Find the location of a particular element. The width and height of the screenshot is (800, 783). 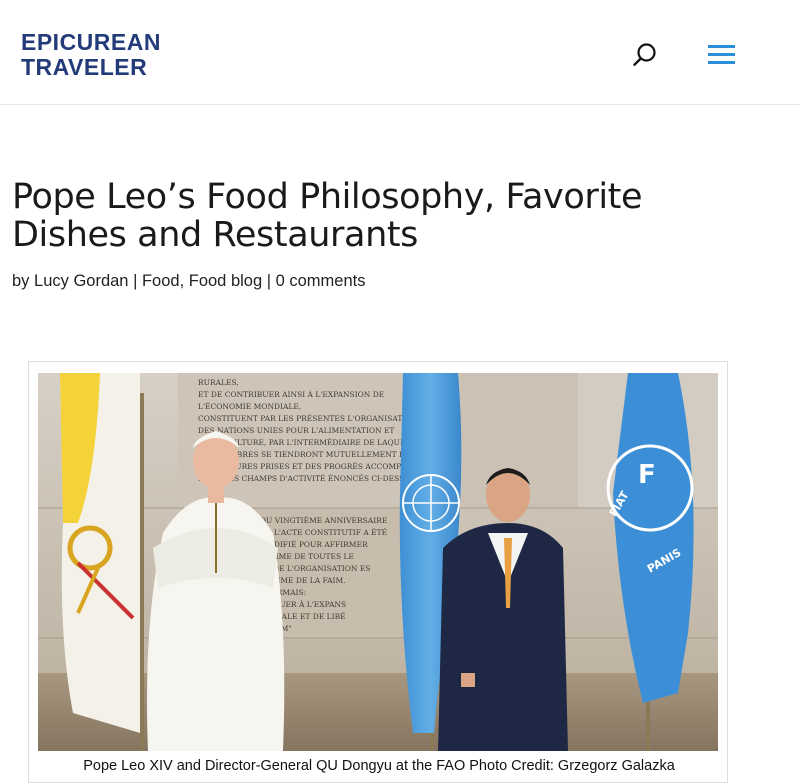

site-header: EPICUREAN TRAVELER is located at coordinates (400, 52).